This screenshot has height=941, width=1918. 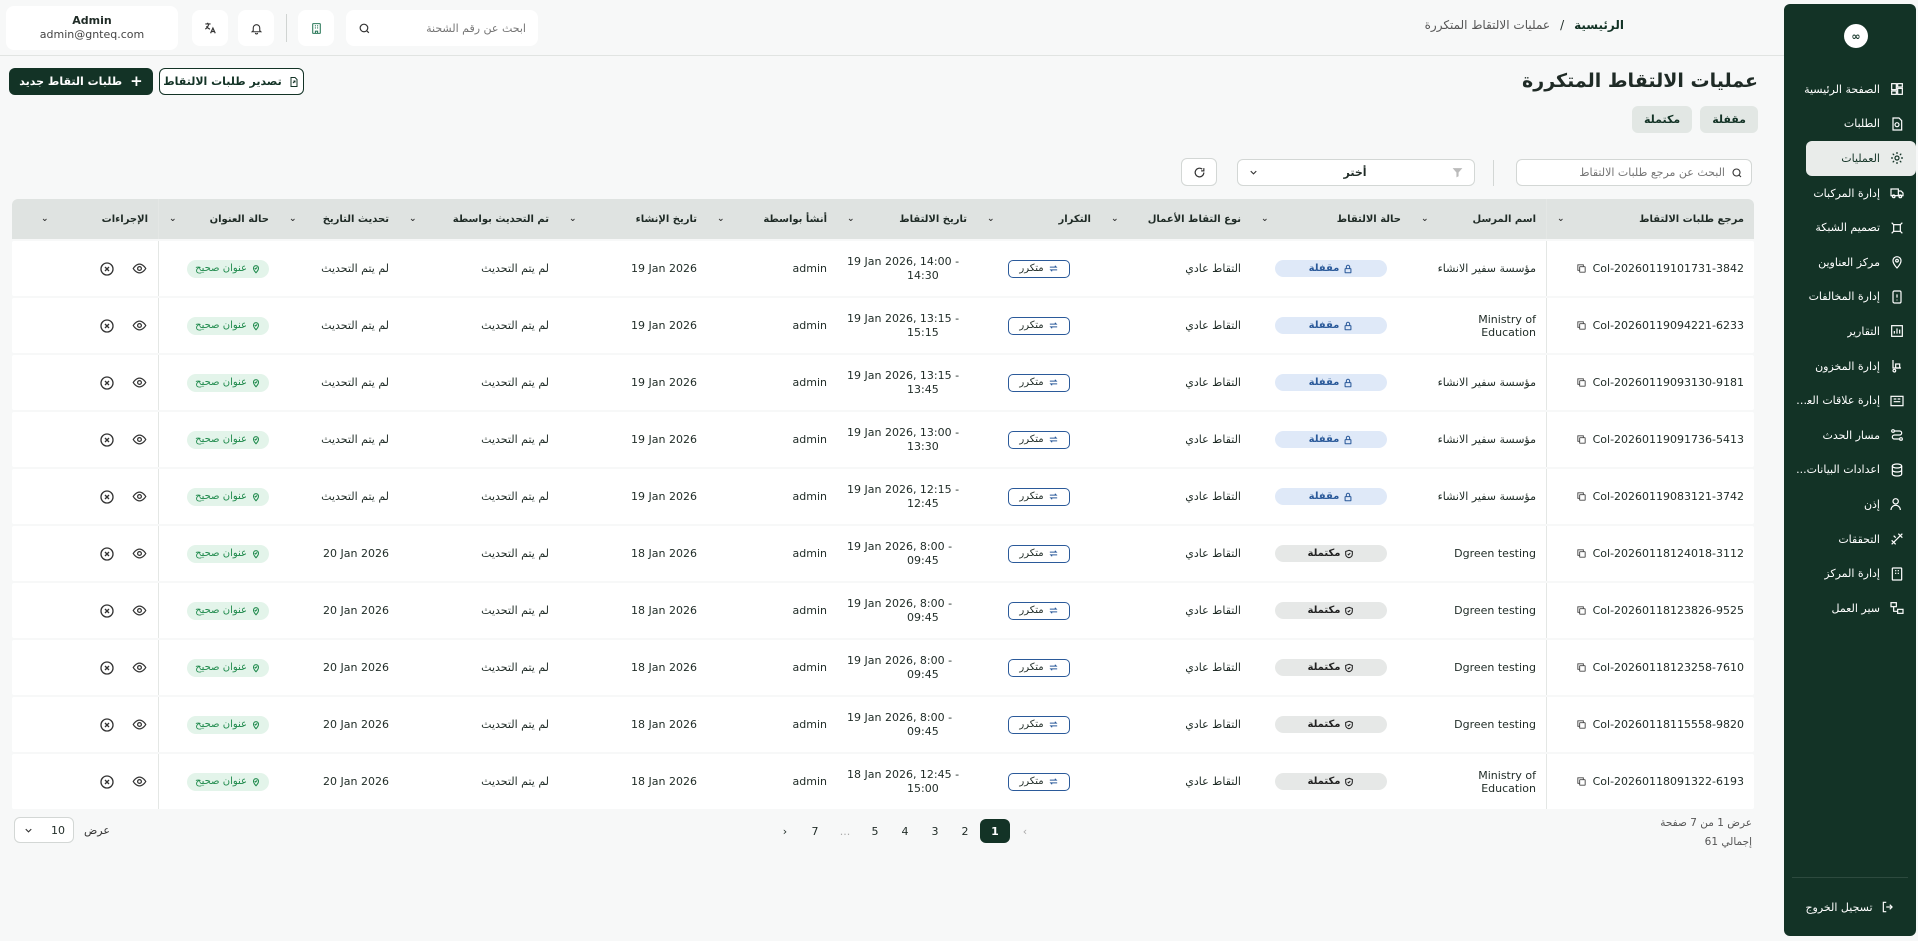 I want to click on tab-closed: مقفلة, so click(x=1729, y=119).